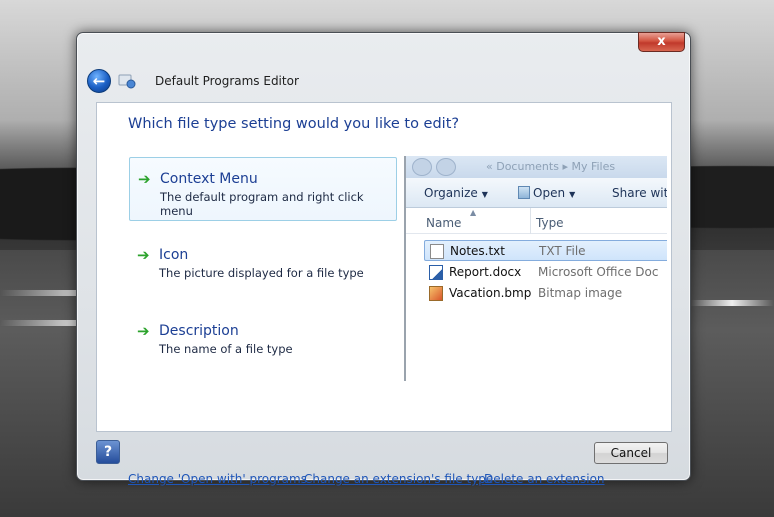 This screenshot has height=517, width=774. I want to click on column-name: Name, so click(444, 223).